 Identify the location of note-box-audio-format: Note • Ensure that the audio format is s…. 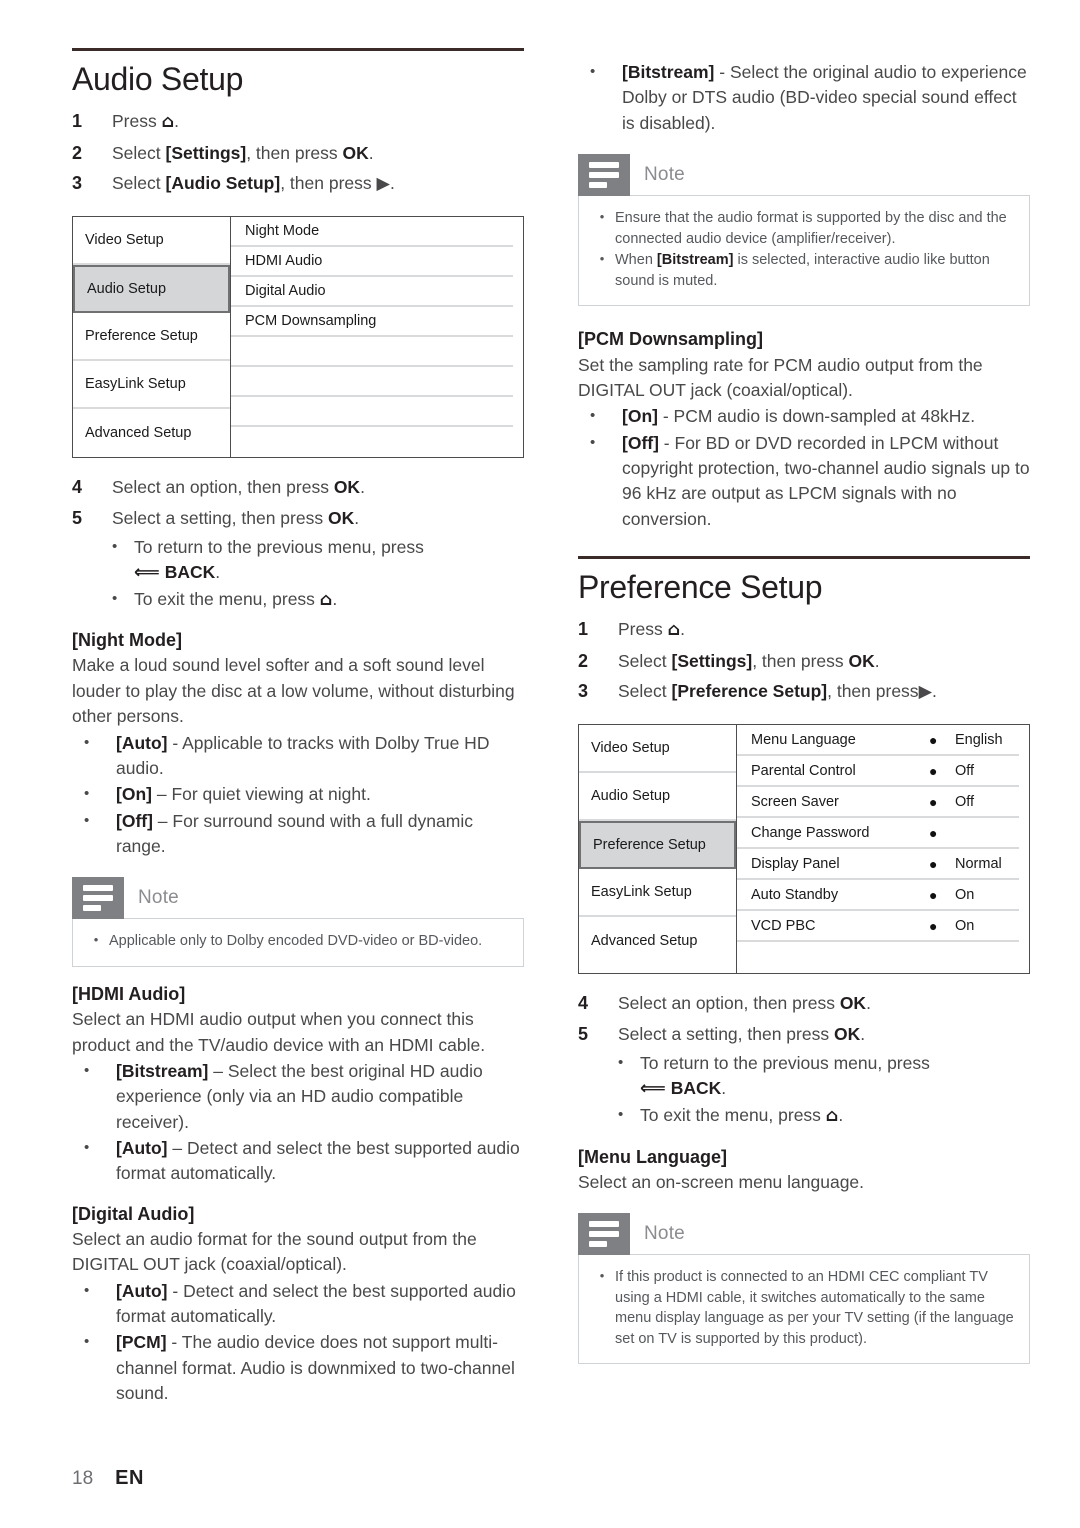
(804, 230).